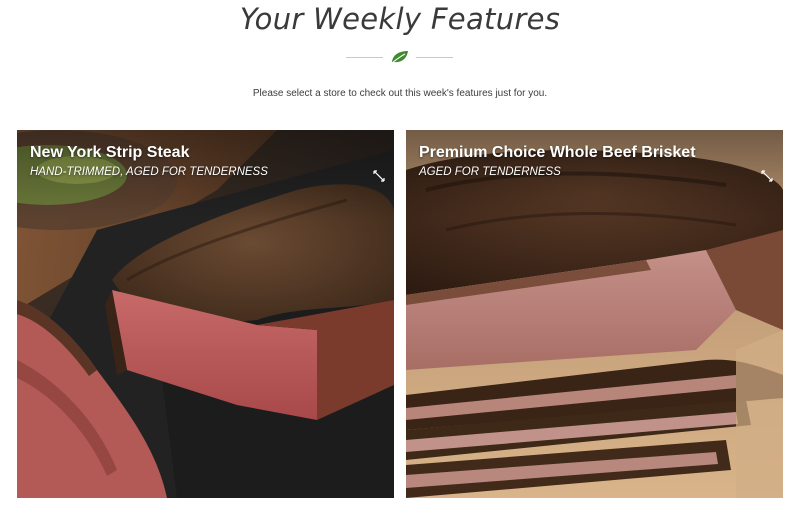  I want to click on title-divider, so click(400, 57).